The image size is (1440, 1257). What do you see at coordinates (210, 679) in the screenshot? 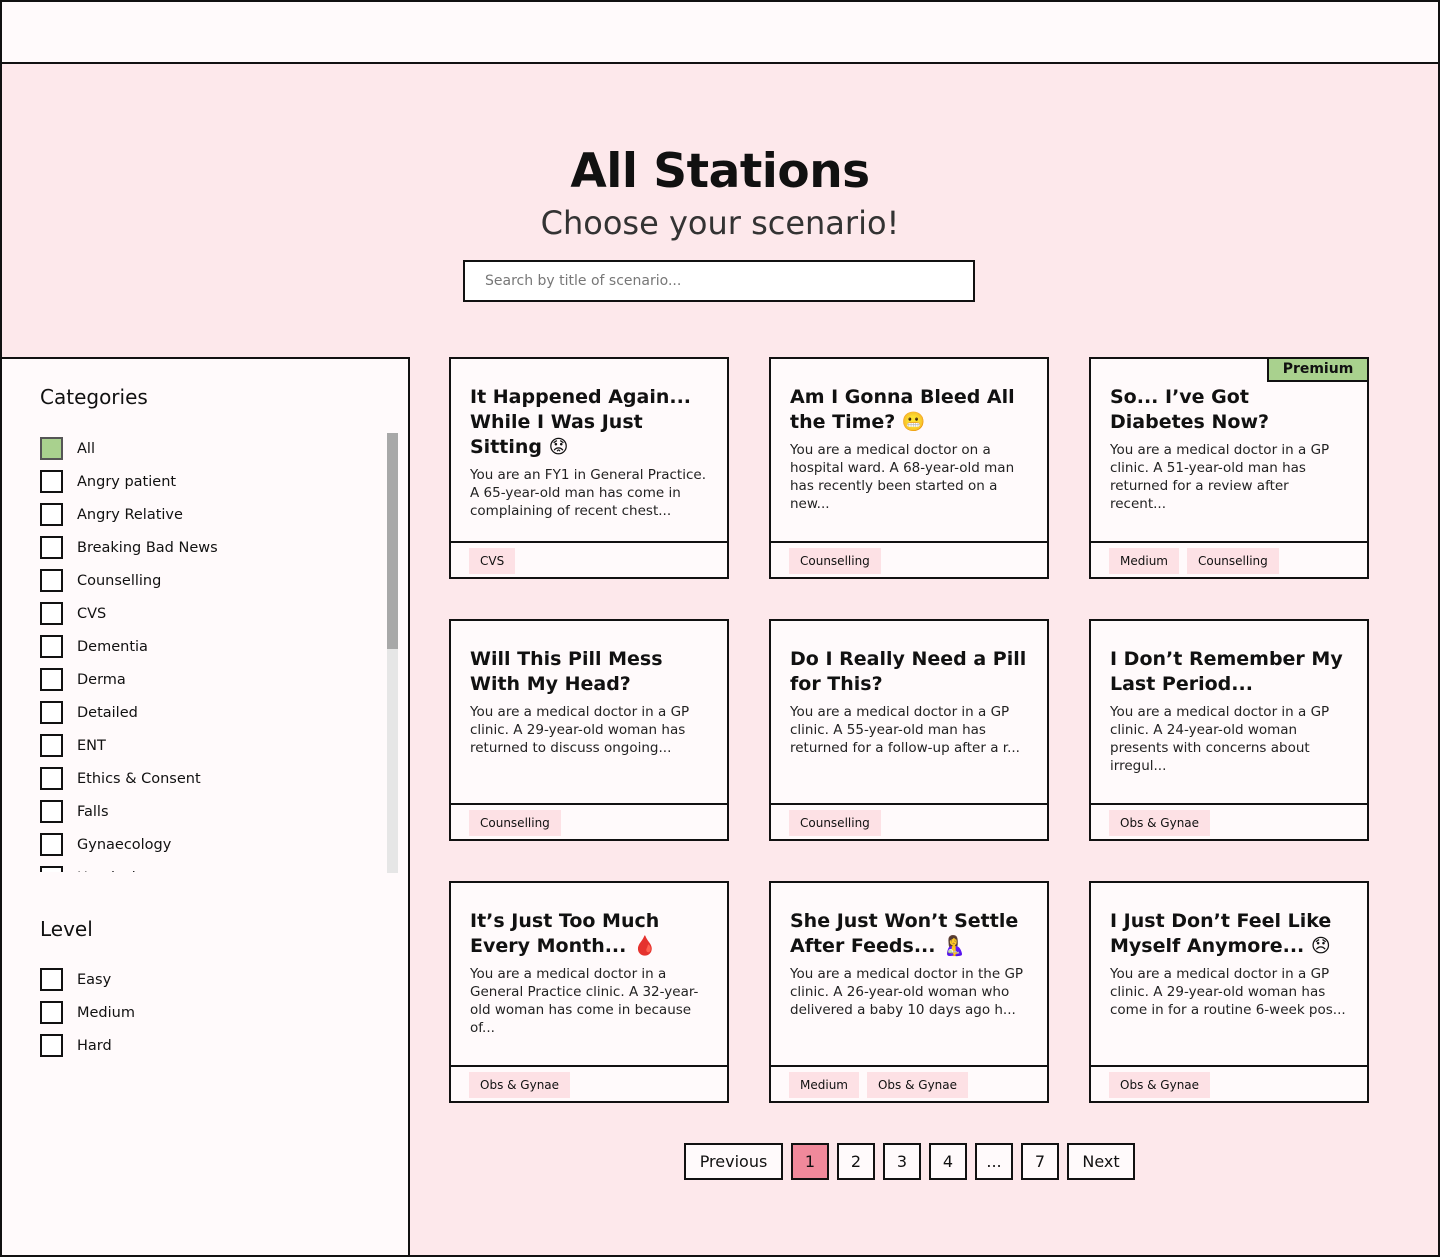
I see `category-option: Derma` at bounding box center [210, 679].